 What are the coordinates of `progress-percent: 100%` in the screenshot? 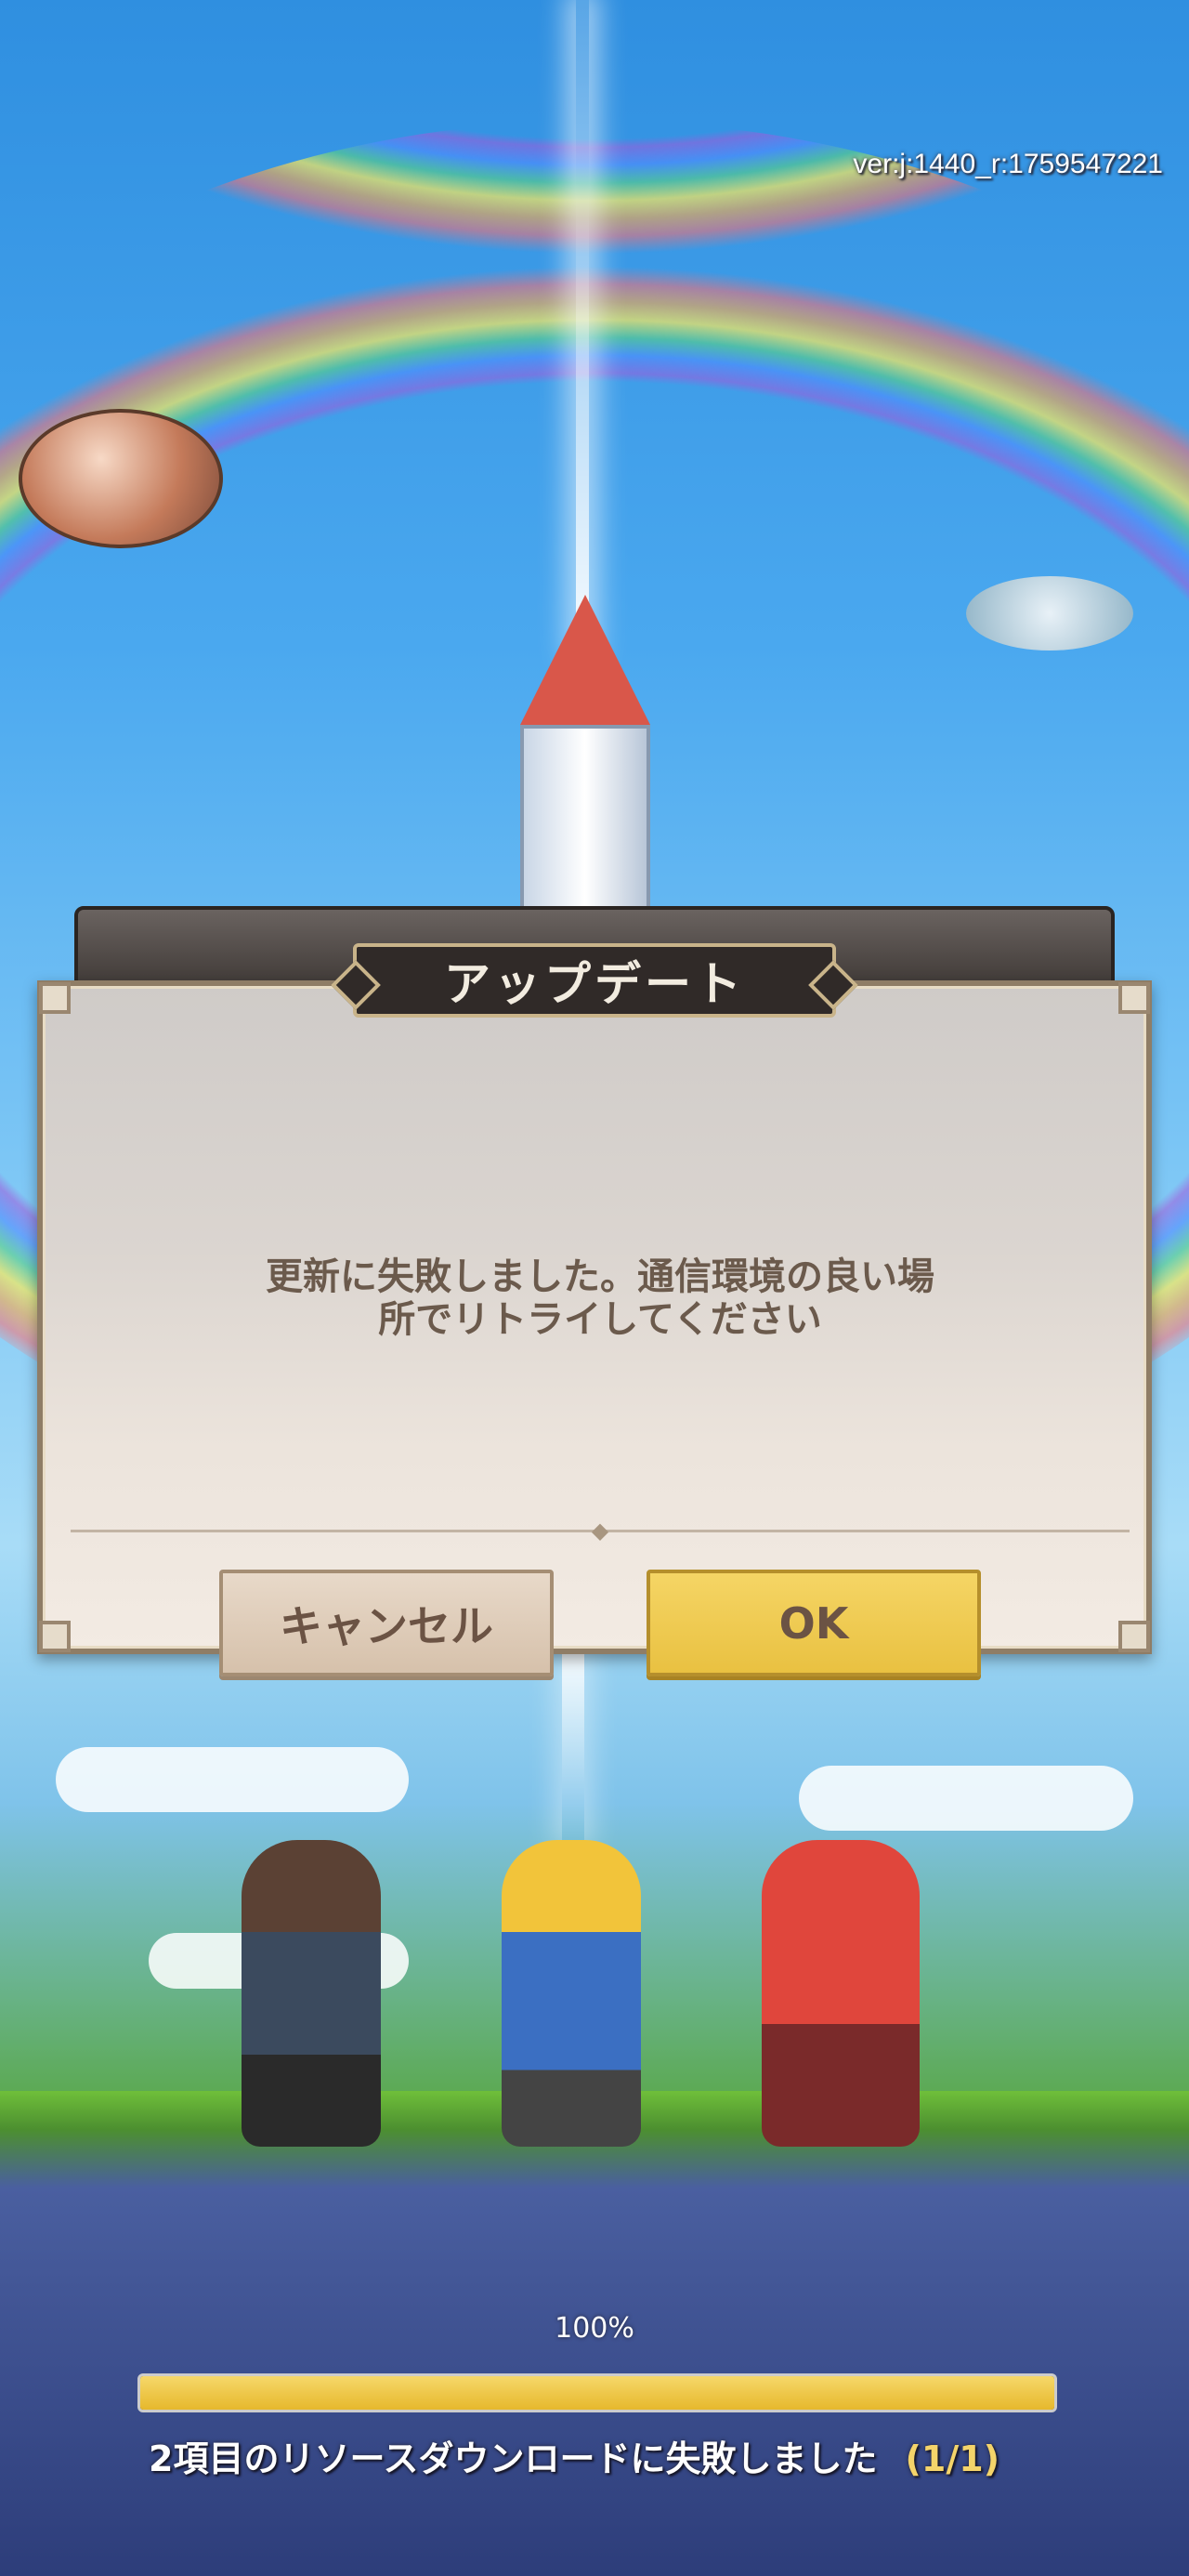 It's located at (594, 2328).